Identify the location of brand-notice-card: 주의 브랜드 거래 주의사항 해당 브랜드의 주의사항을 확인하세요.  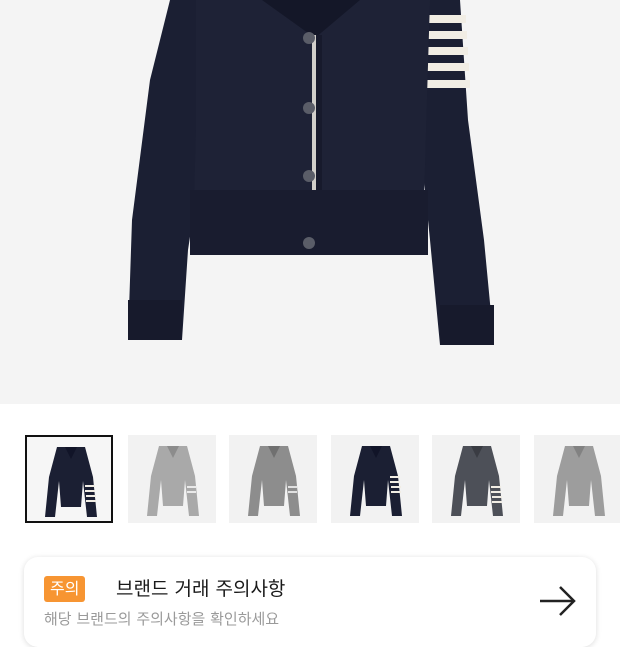
(310, 602).